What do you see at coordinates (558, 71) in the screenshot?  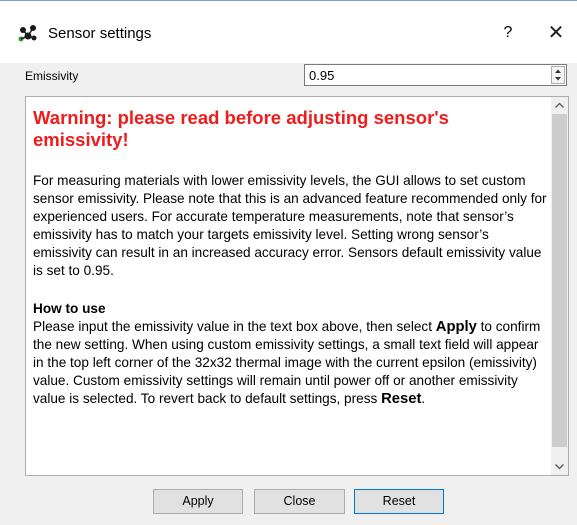 I see `spin-up-icon` at bounding box center [558, 71].